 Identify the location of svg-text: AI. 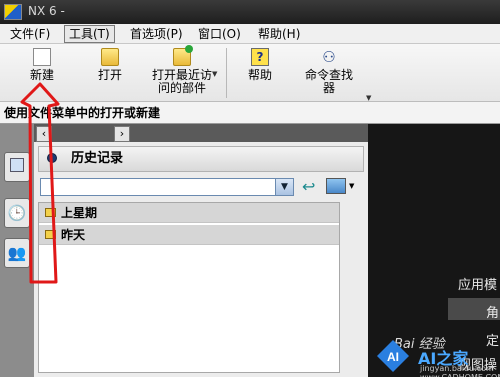
(393, 357).